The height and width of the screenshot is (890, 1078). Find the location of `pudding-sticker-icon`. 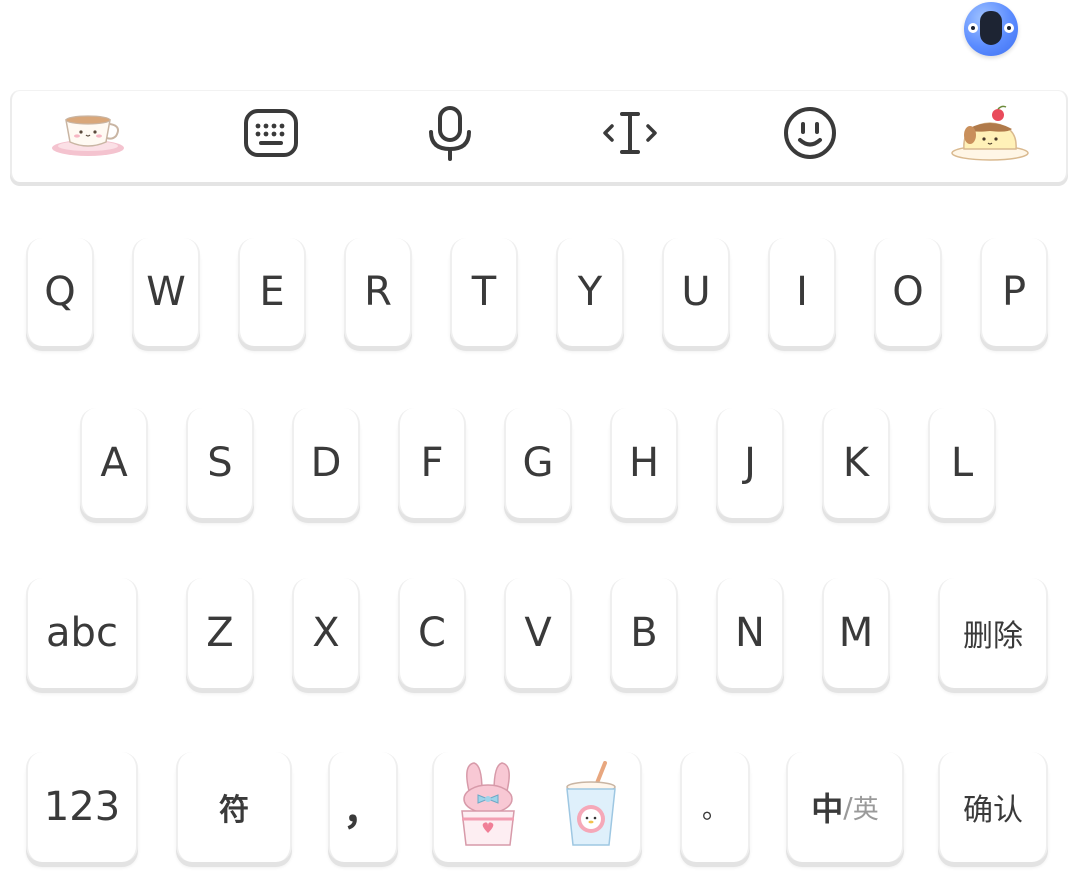

pudding-sticker-icon is located at coordinates (990, 133).